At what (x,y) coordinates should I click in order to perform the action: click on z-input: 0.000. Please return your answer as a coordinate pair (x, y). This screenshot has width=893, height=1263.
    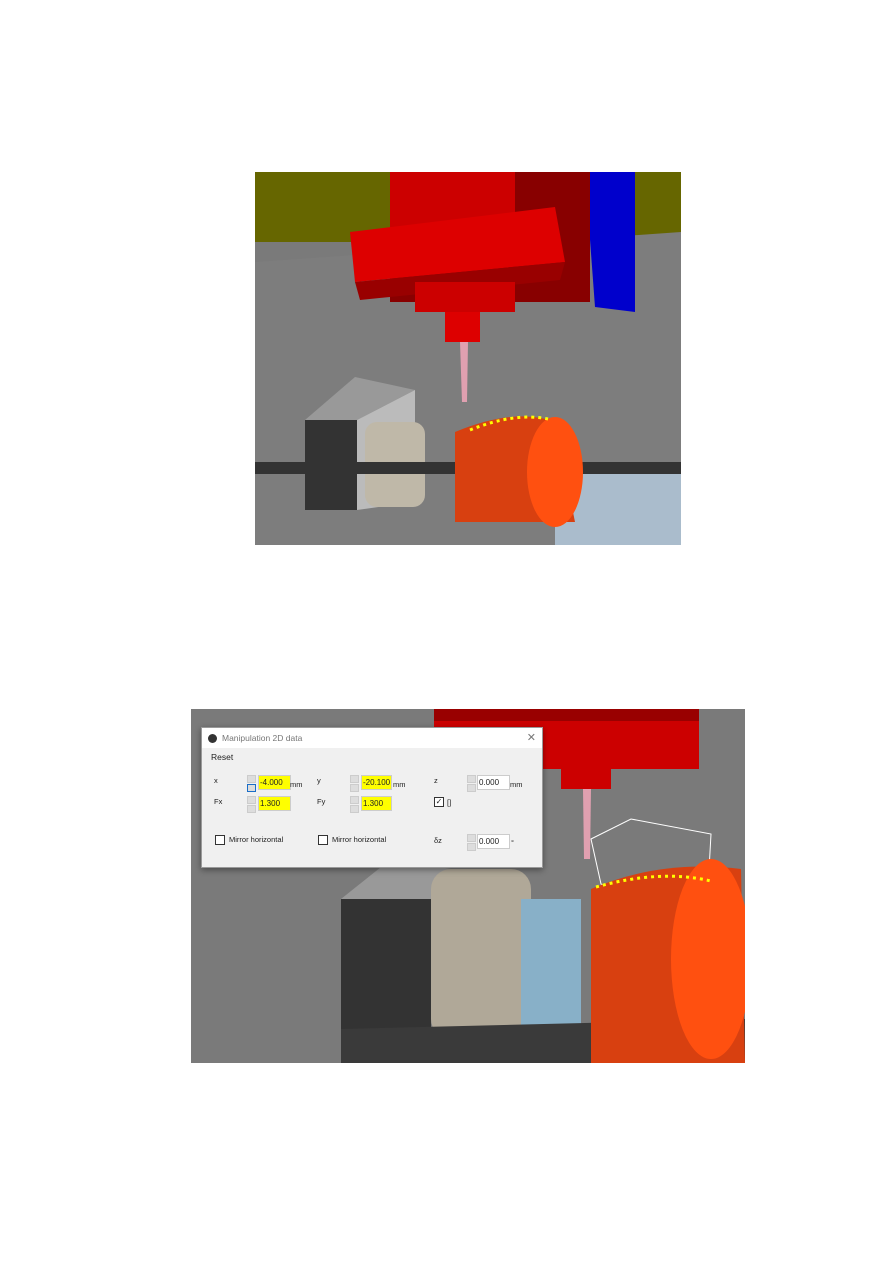
    Looking at the image, I should click on (493, 782).